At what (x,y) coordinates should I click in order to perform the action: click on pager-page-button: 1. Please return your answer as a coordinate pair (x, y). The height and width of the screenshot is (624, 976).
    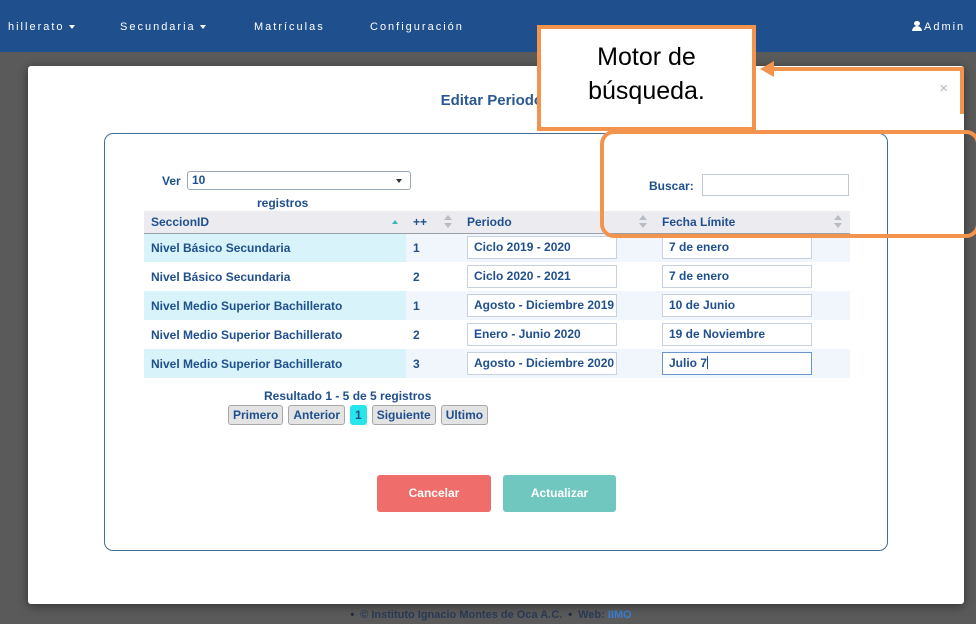
    Looking at the image, I should click on (358, 415).